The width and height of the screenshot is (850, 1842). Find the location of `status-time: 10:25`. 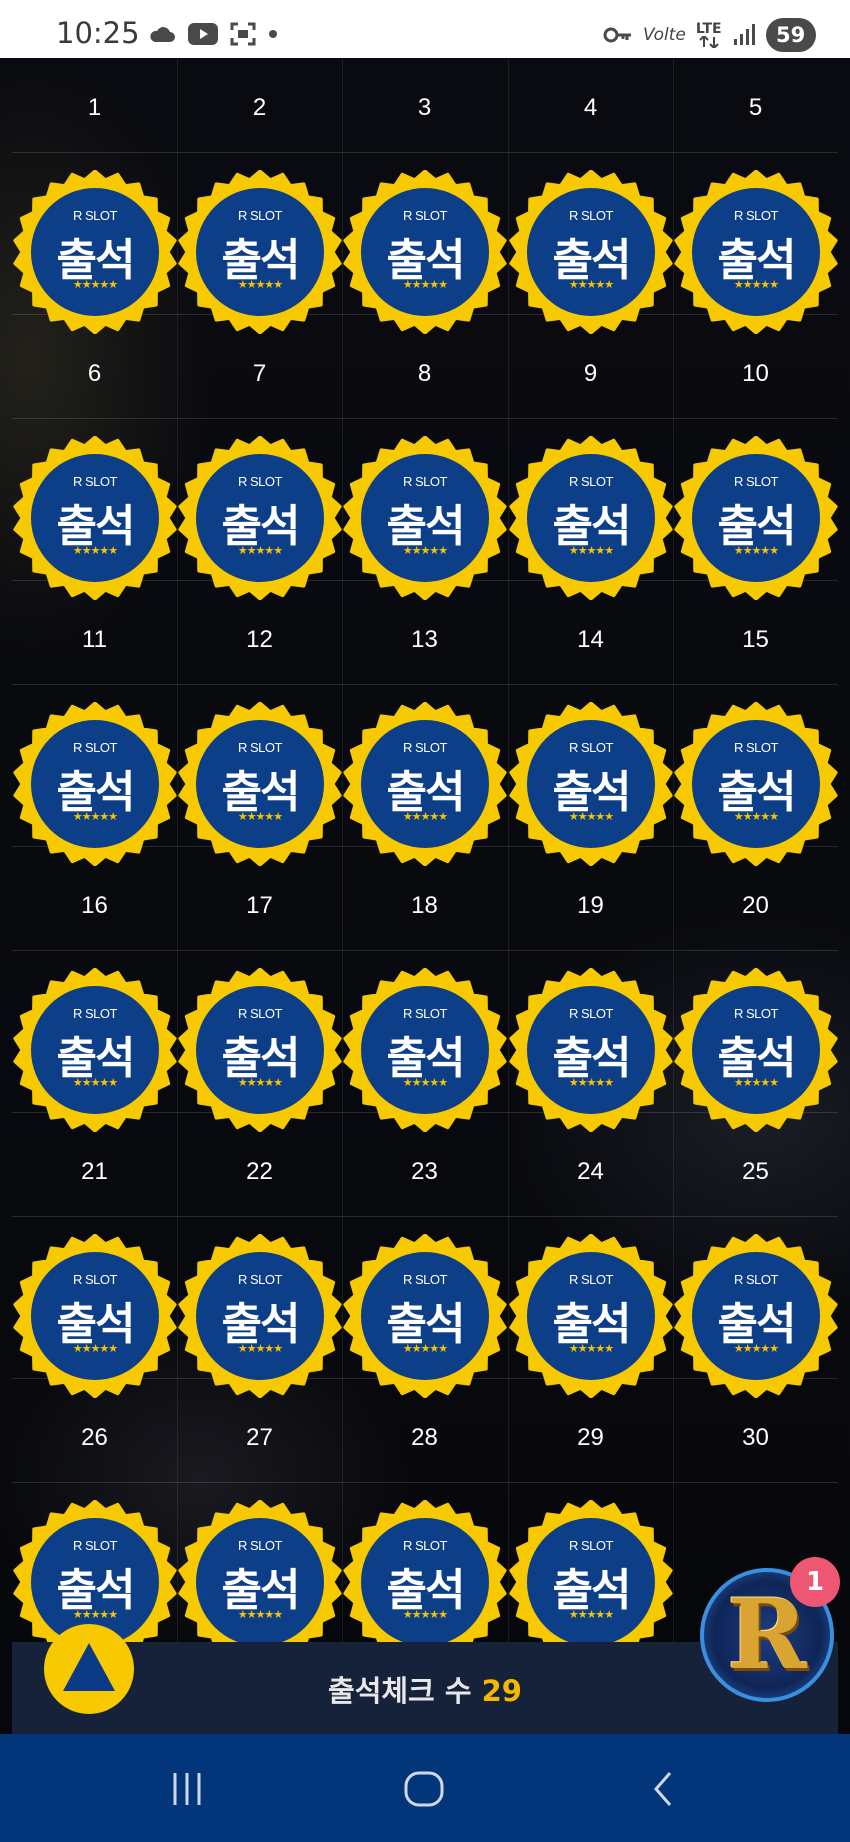

status-time: 10:25 is located at coordinates (98, 33).